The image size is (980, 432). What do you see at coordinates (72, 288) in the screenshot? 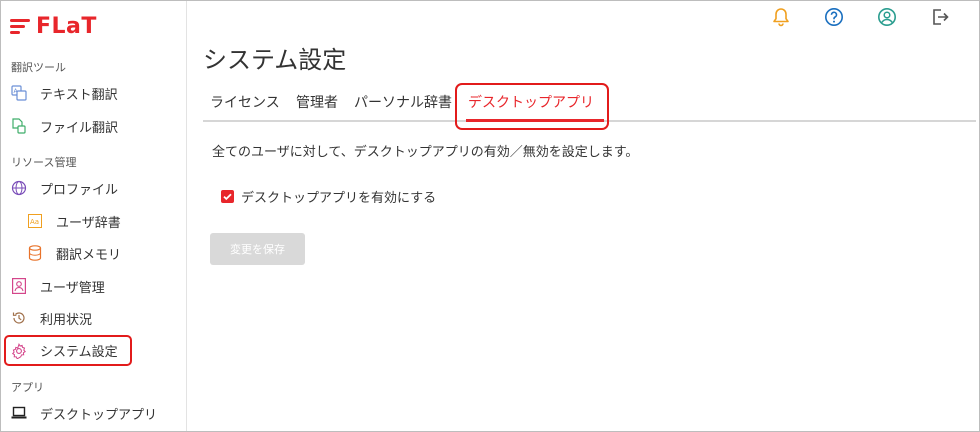
I see `sidebar-item-label: ユーザ管理` at bounding box center [72, 288].